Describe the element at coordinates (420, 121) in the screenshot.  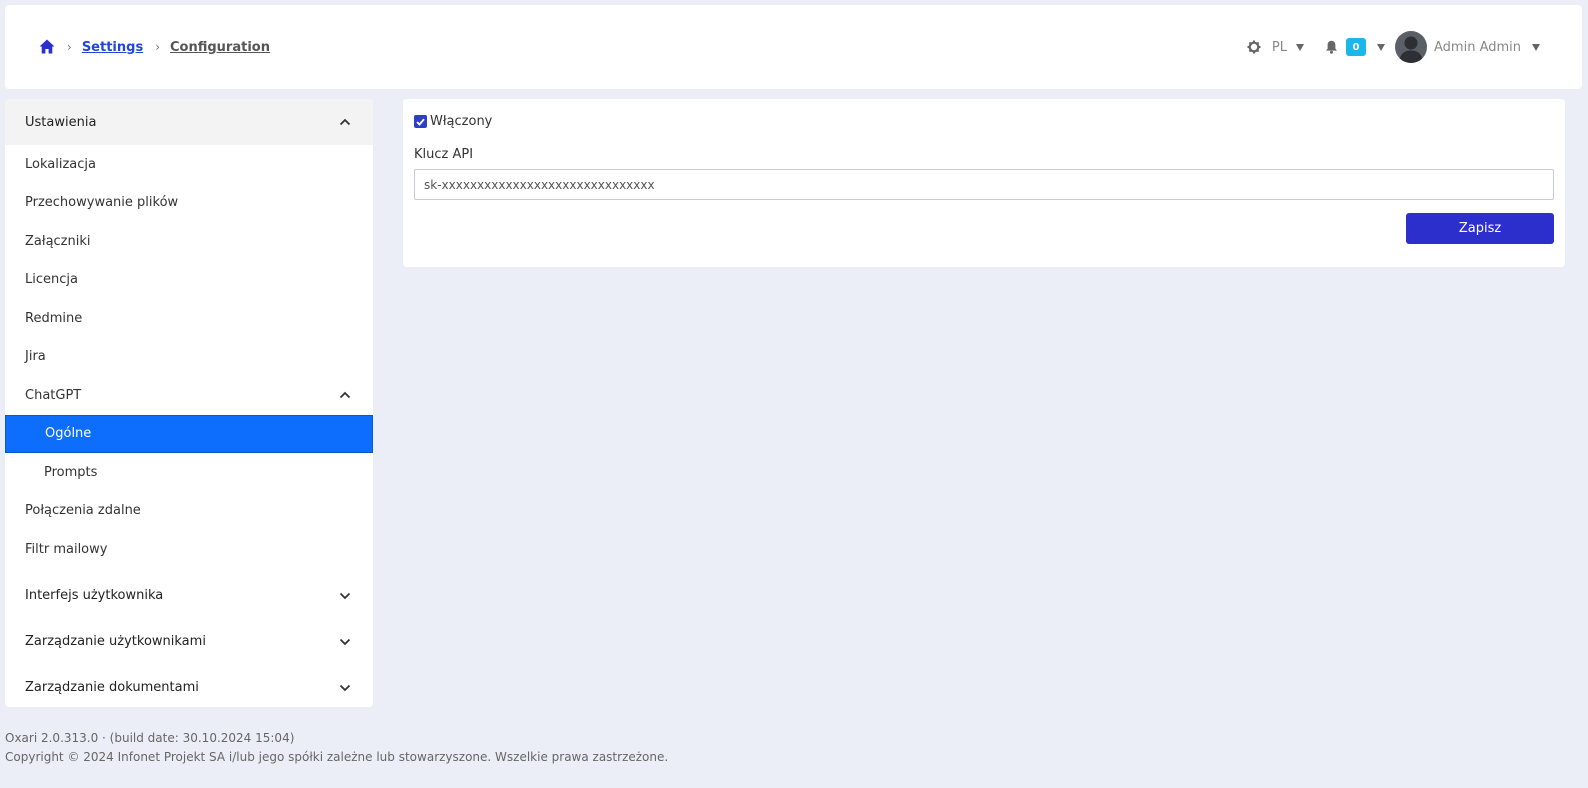
I see `enabled-checkbox` at that location.